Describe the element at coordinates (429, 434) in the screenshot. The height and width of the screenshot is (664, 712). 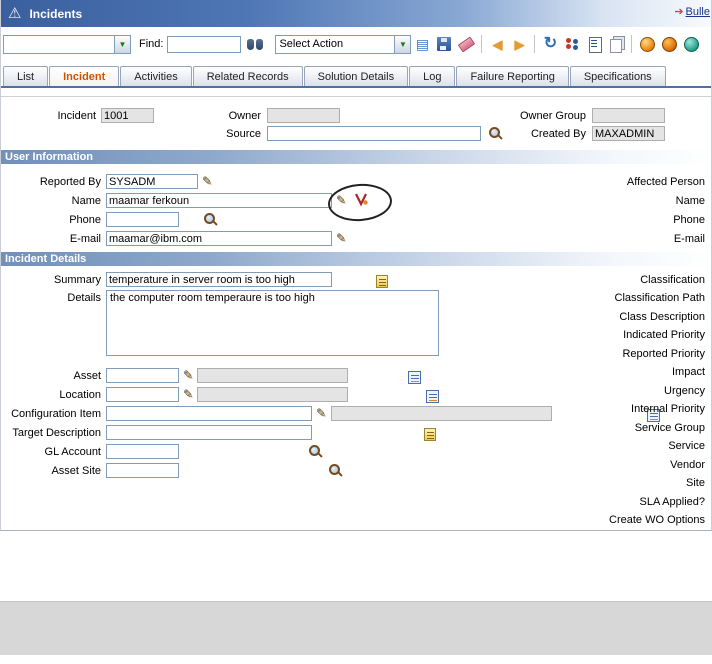
I see `target-description-long-description-icon` at that location.